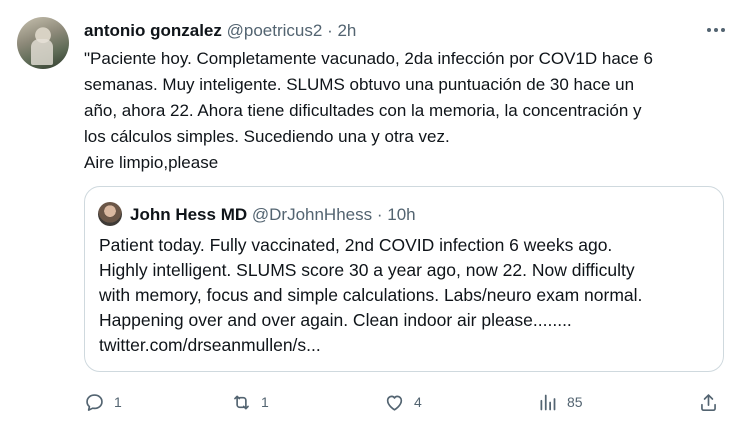 The image size is (746, 432). I want to click on quoted-tweet-header: John Hess MD @DrJohnHhess · 10h, so click(273, 215).